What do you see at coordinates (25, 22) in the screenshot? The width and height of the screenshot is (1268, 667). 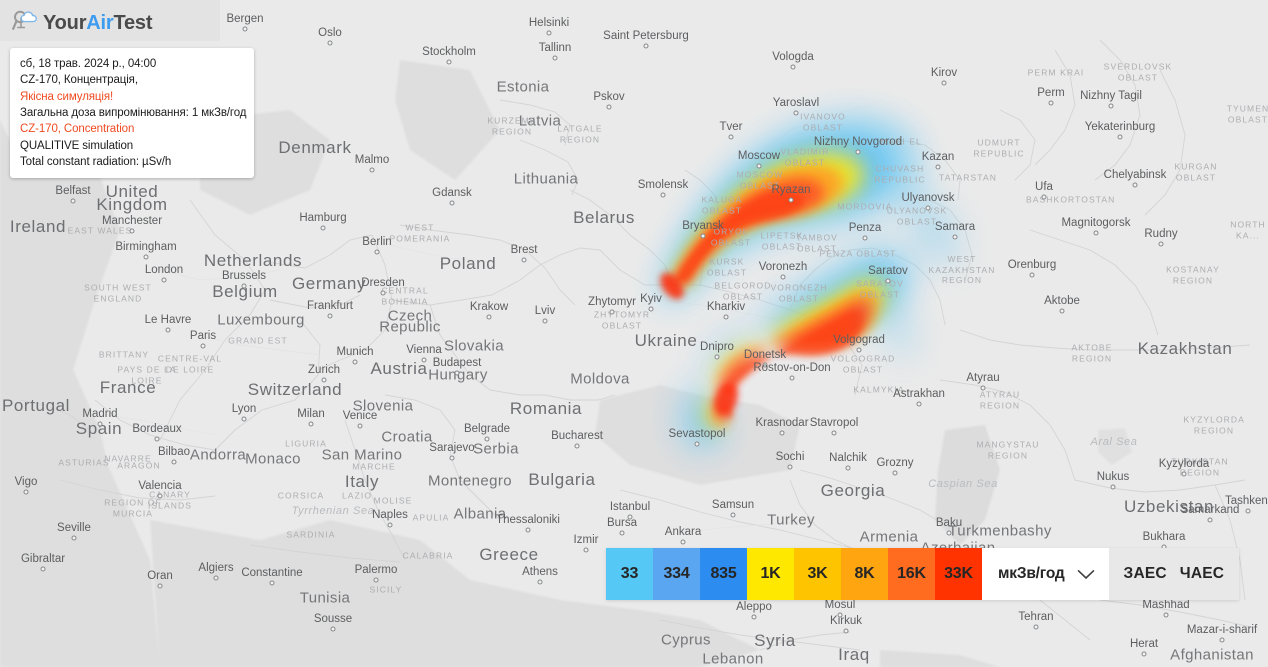 I see `cloud-magnifier-icon` at bounding box center [25, 22].